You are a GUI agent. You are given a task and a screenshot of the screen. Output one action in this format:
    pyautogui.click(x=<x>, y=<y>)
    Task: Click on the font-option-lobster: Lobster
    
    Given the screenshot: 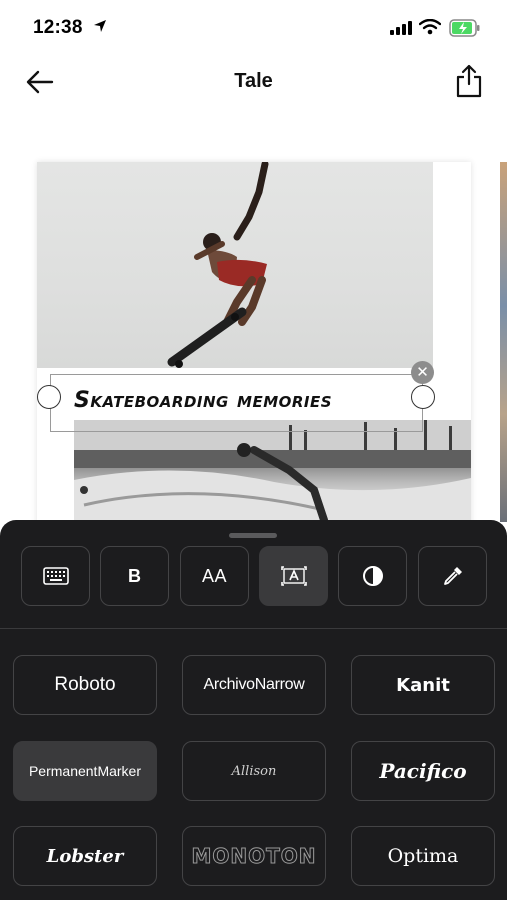 What is the action you would take?
    pyautogui.click(x=85, y=856)
    